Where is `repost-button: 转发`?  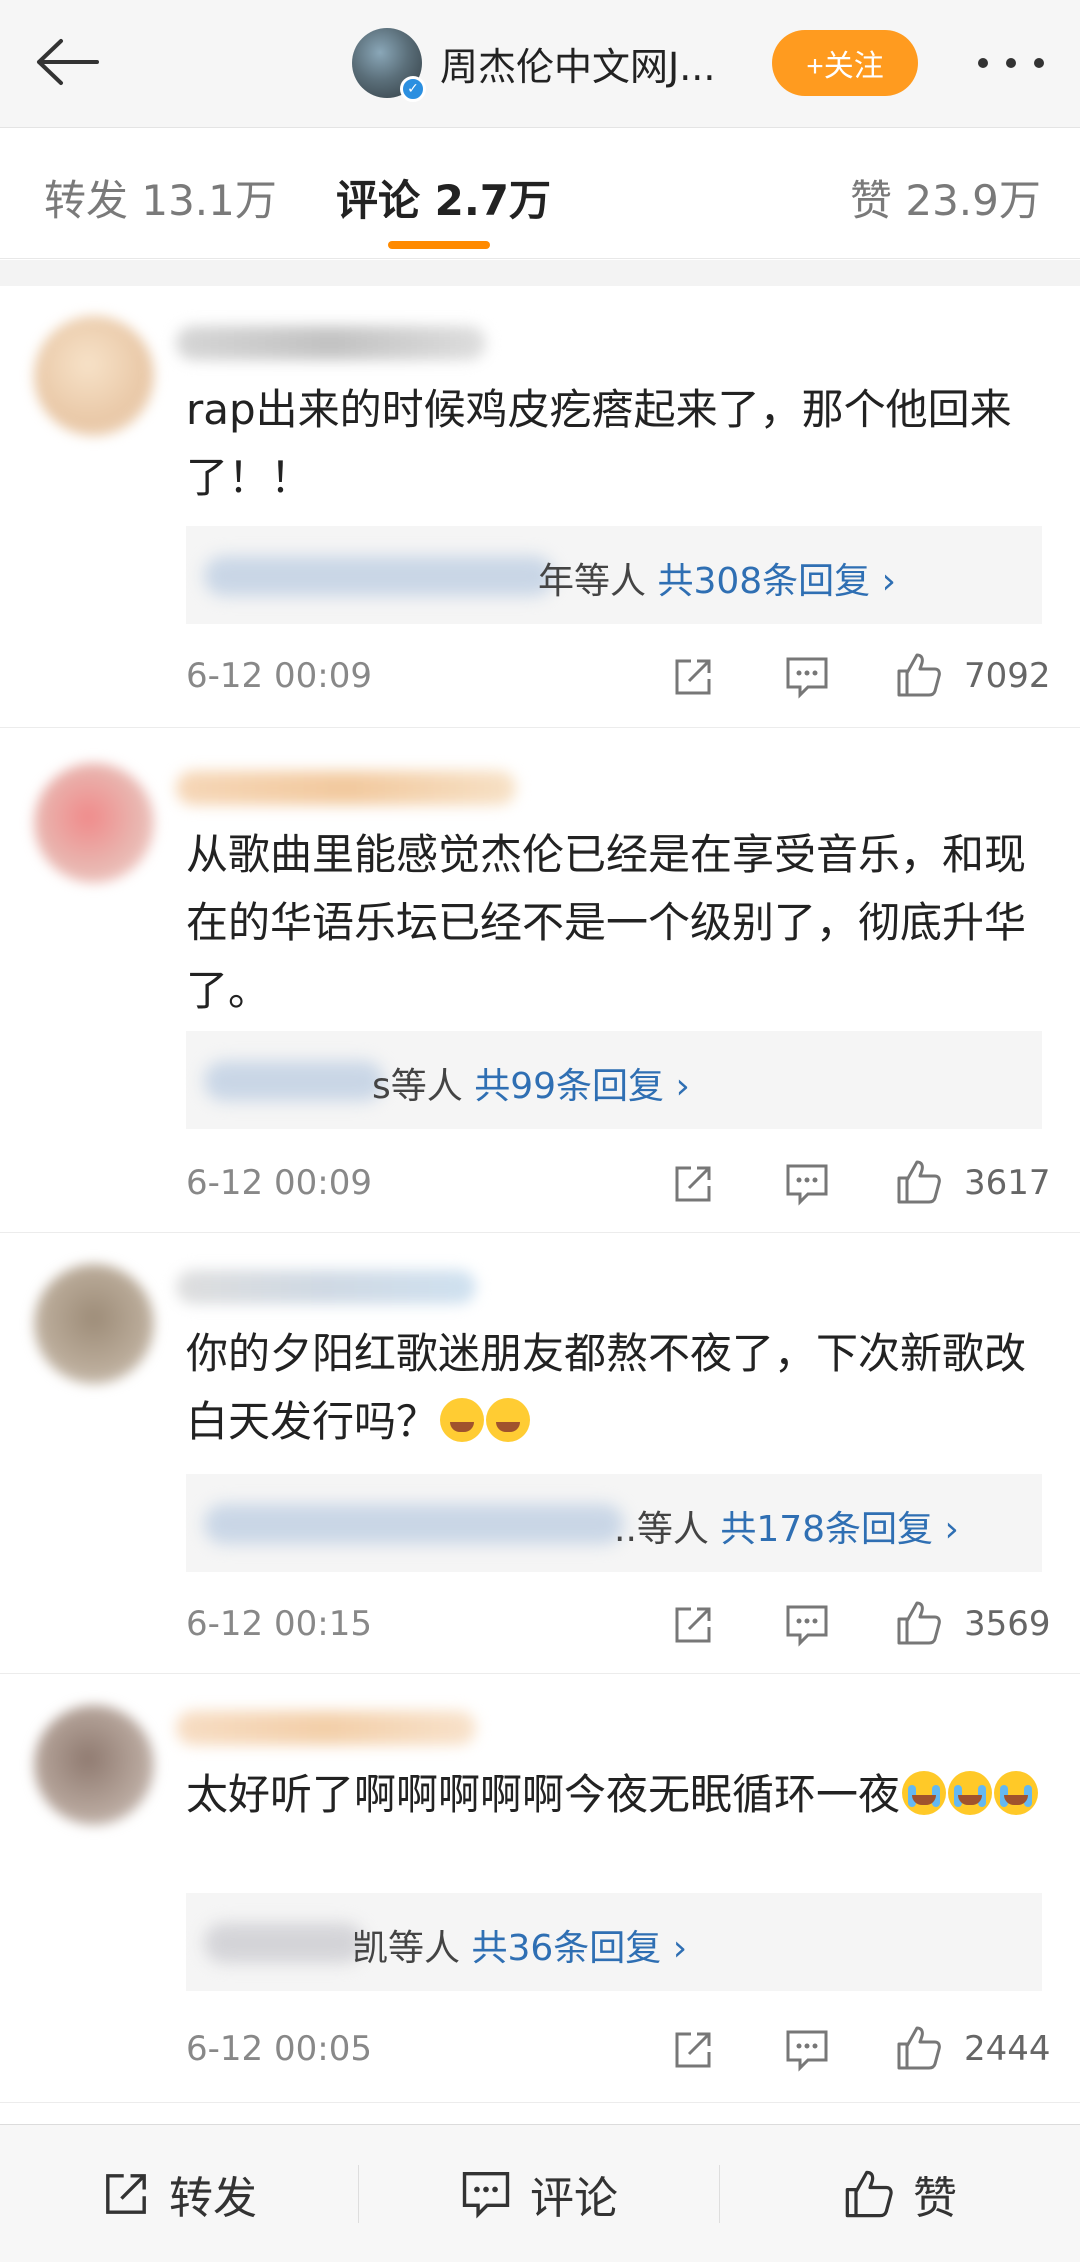
repost-button: 转发 is located at coordinates (179, 2193).